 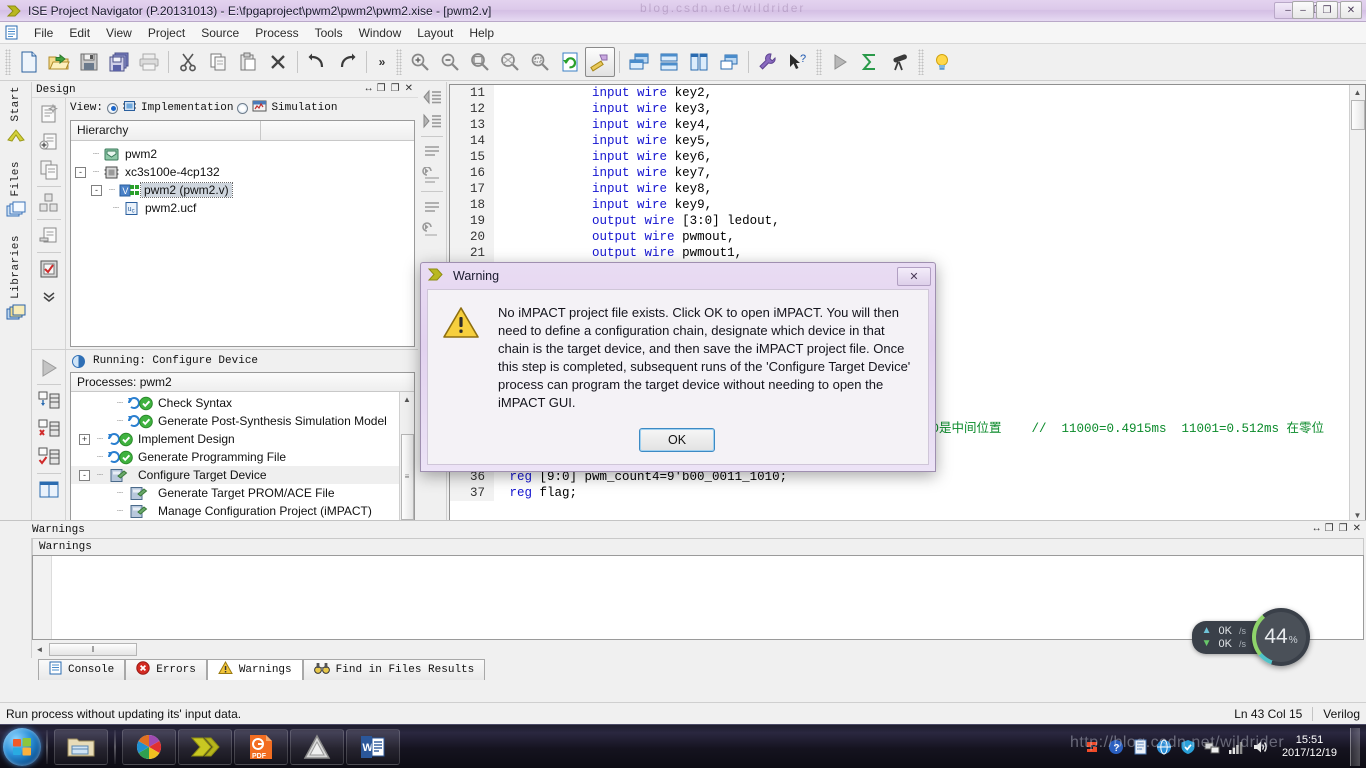 What do you see at coordinates (1116, 746) in the screenshot?
I see `help-question-icon: ?` at bounding box center [1116, 746].